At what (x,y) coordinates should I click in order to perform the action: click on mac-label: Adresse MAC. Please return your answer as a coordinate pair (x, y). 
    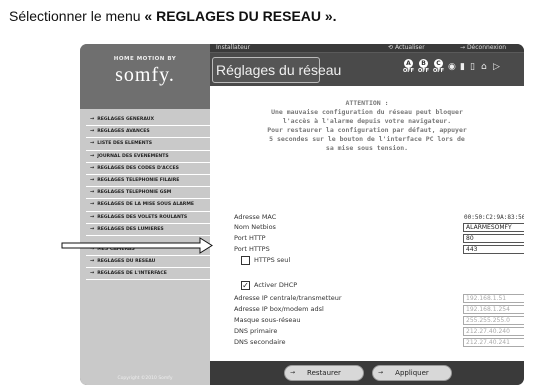
    Looking at the image, I should click on (255, 217).